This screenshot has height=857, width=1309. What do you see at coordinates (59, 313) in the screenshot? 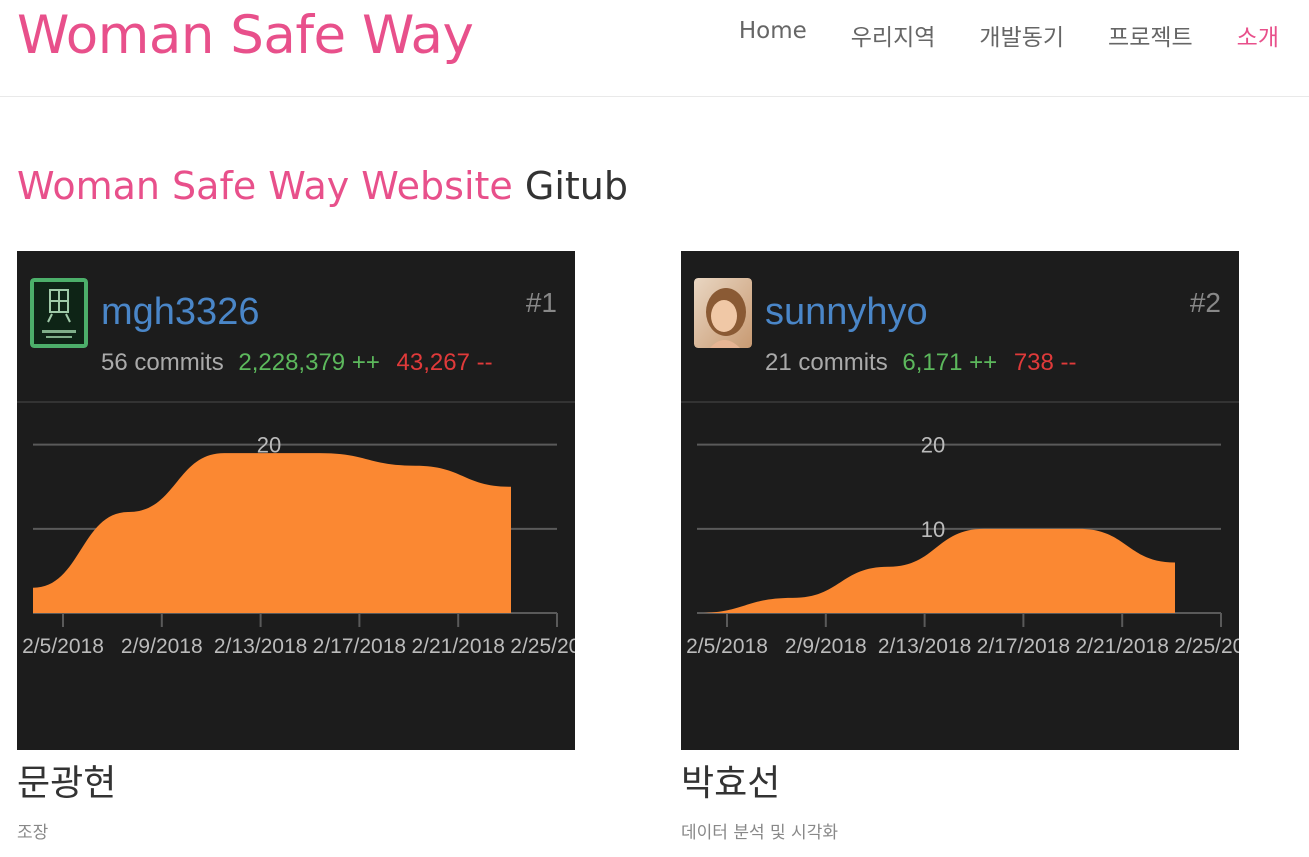
I see `gitub-logo-avatar` at bounding box center [59, 313].